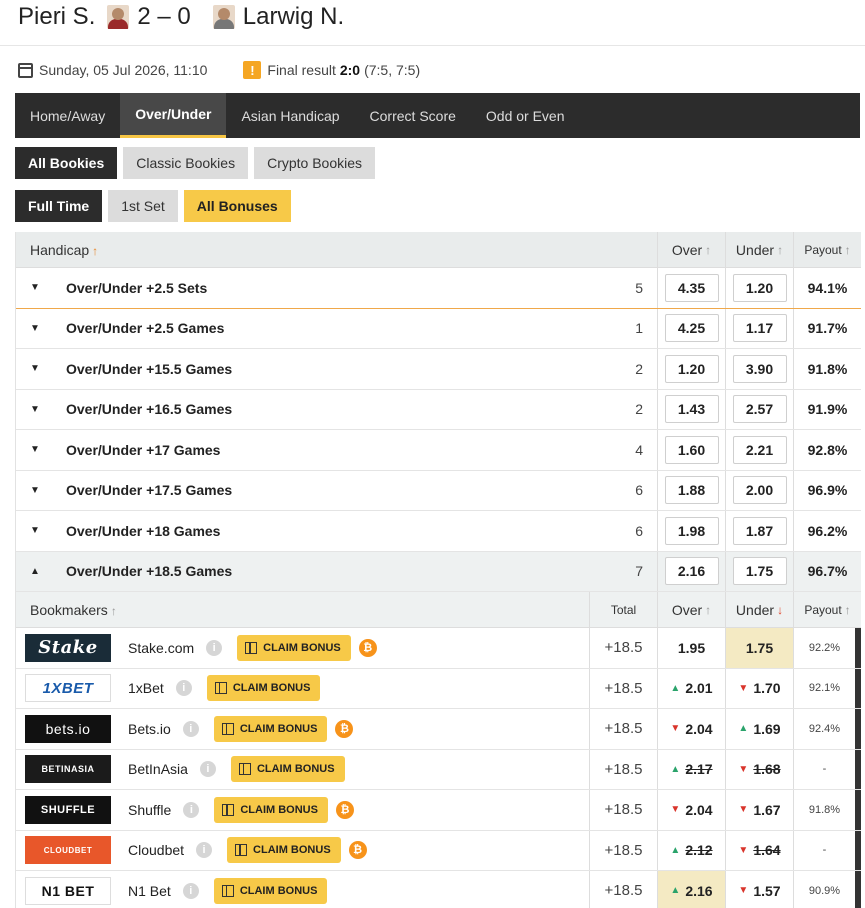  What do you see at coordinates (759, 249) in the screenshot?
I see `under-header: Under ↑` at bounding box center [759, 249].